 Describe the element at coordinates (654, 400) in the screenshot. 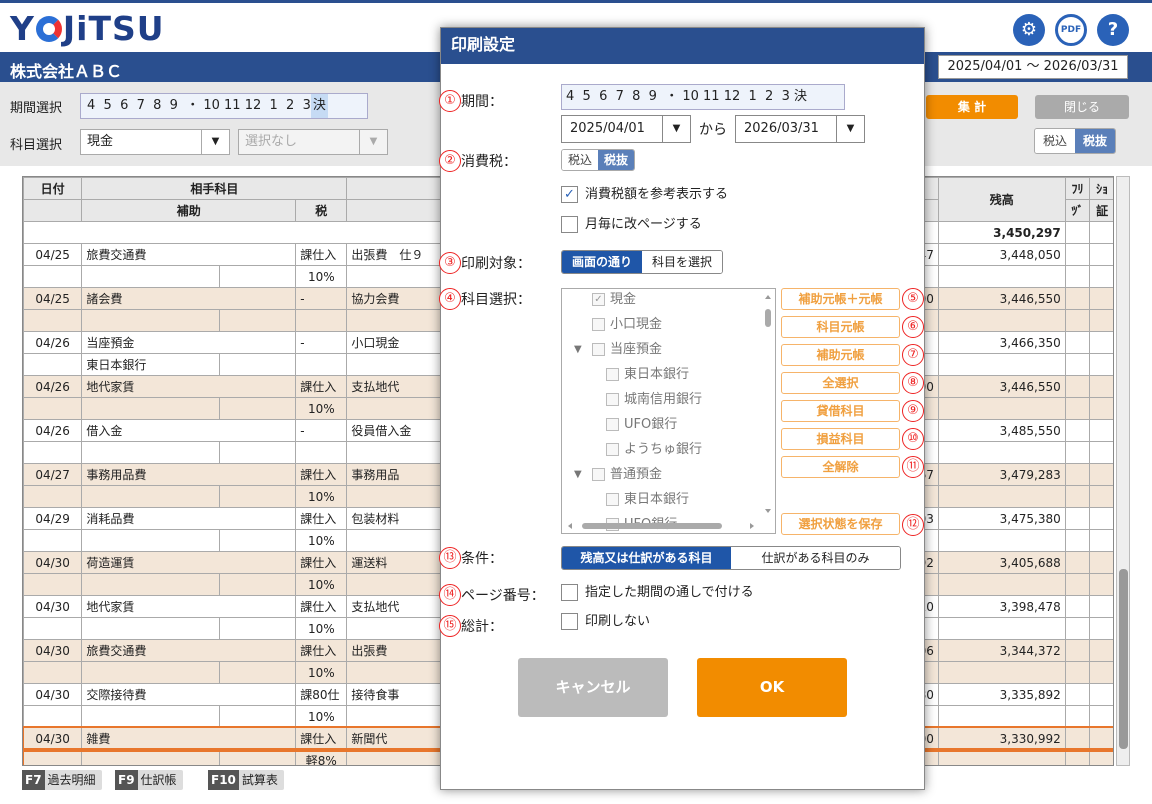

I see `tree-item: 城南信用銀行` at that location.